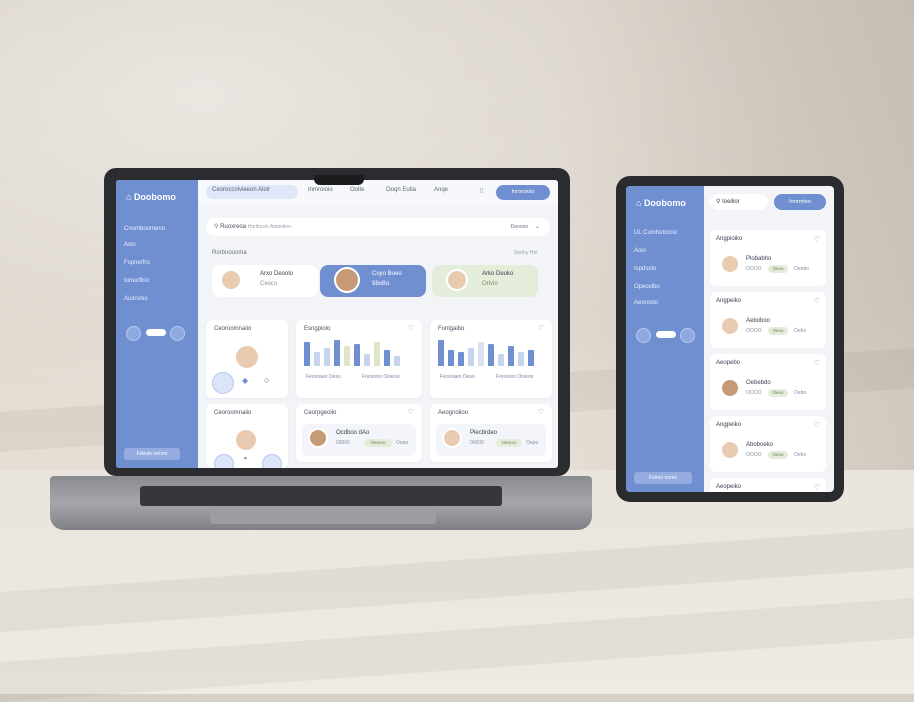 This screenshot has width=914, height=702. What do you see at coordinates (646, 303) in the screenshot?
I see `sidebar-item-5: Aeoroolo` at bounding box center [646, 303].